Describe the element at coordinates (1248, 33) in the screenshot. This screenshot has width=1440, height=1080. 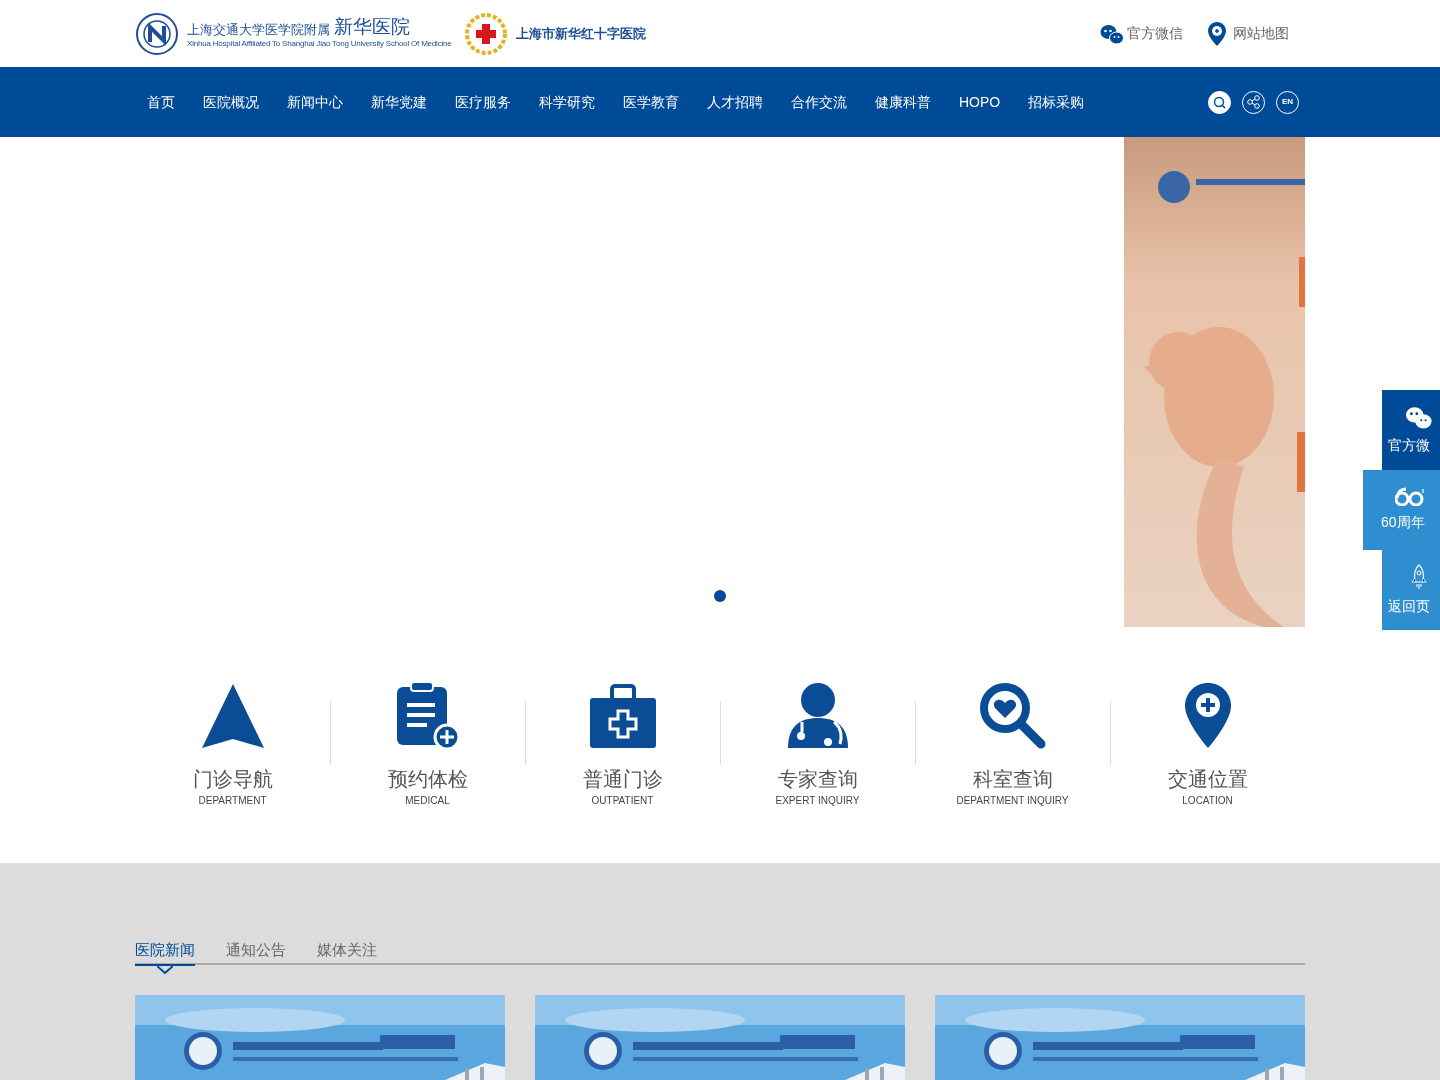
I see `header-link: 网站地图` at that location.